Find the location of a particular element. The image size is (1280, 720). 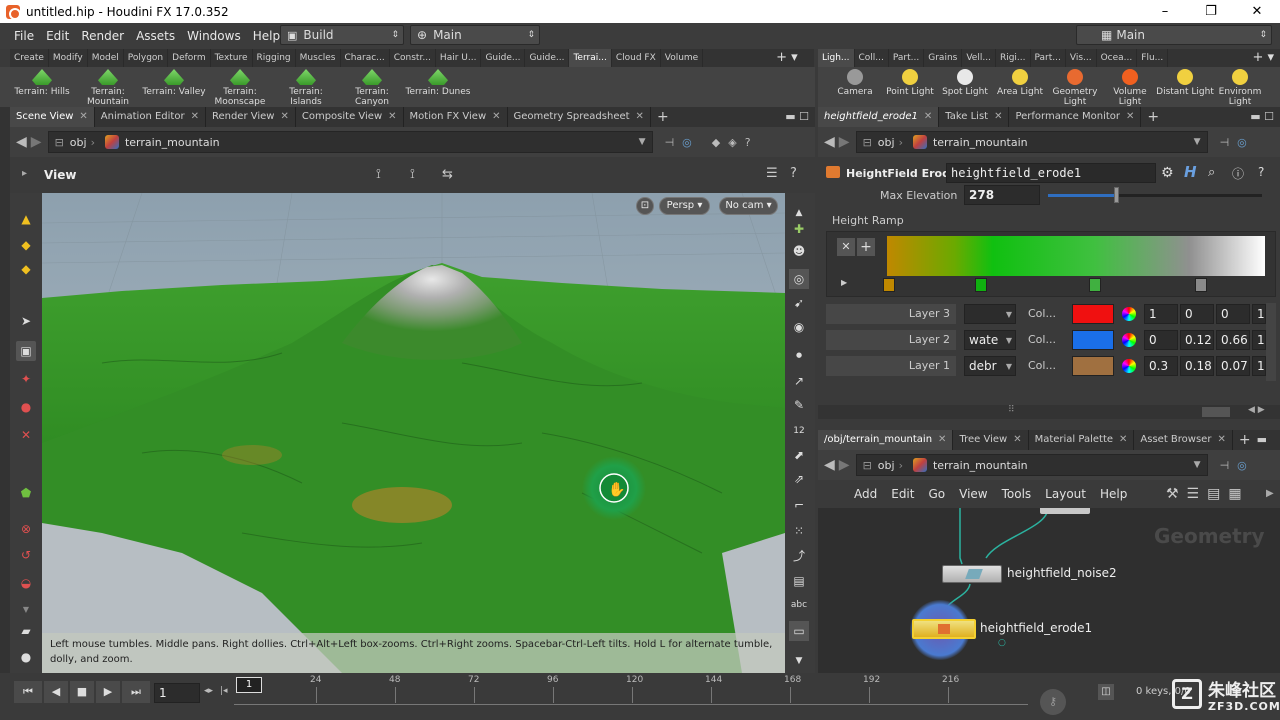

layer-name-menu: ▼ is located at coordinates (990, 314).